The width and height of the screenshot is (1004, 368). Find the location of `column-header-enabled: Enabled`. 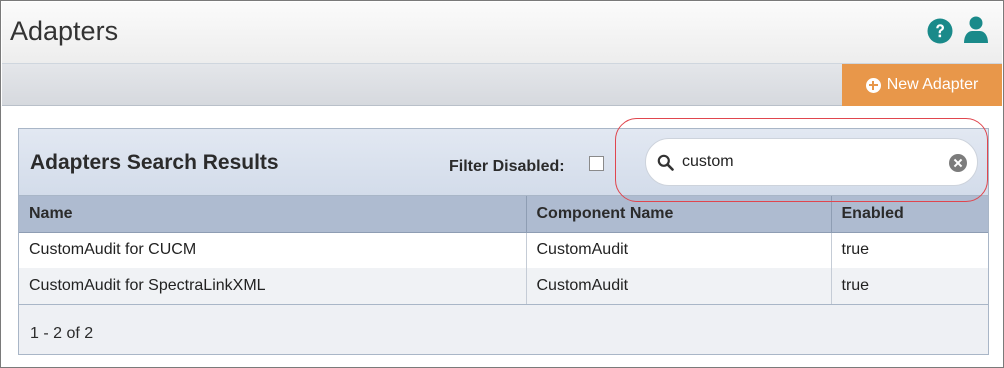

column-header-enabled: Enabled is located at coordinates (909, 214).